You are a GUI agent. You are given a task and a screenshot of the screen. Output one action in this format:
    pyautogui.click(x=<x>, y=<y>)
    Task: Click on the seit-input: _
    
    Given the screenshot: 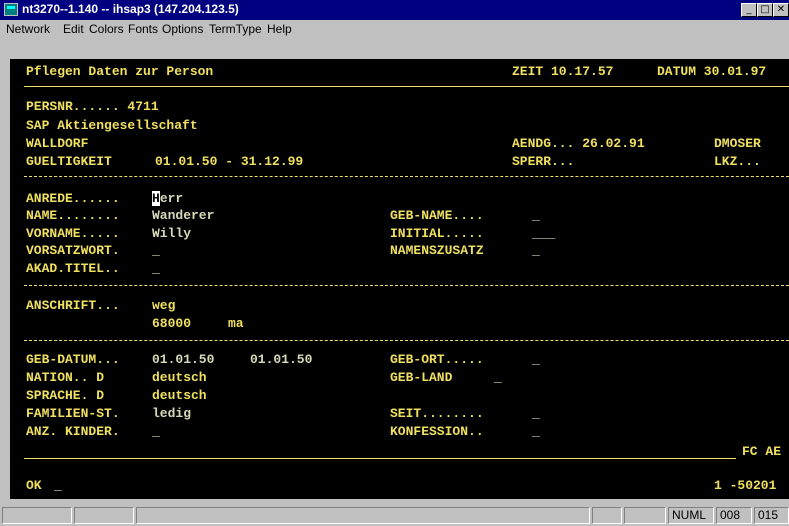 What is the action you would take?
    pyautogui.click(x=536, y=414)
    